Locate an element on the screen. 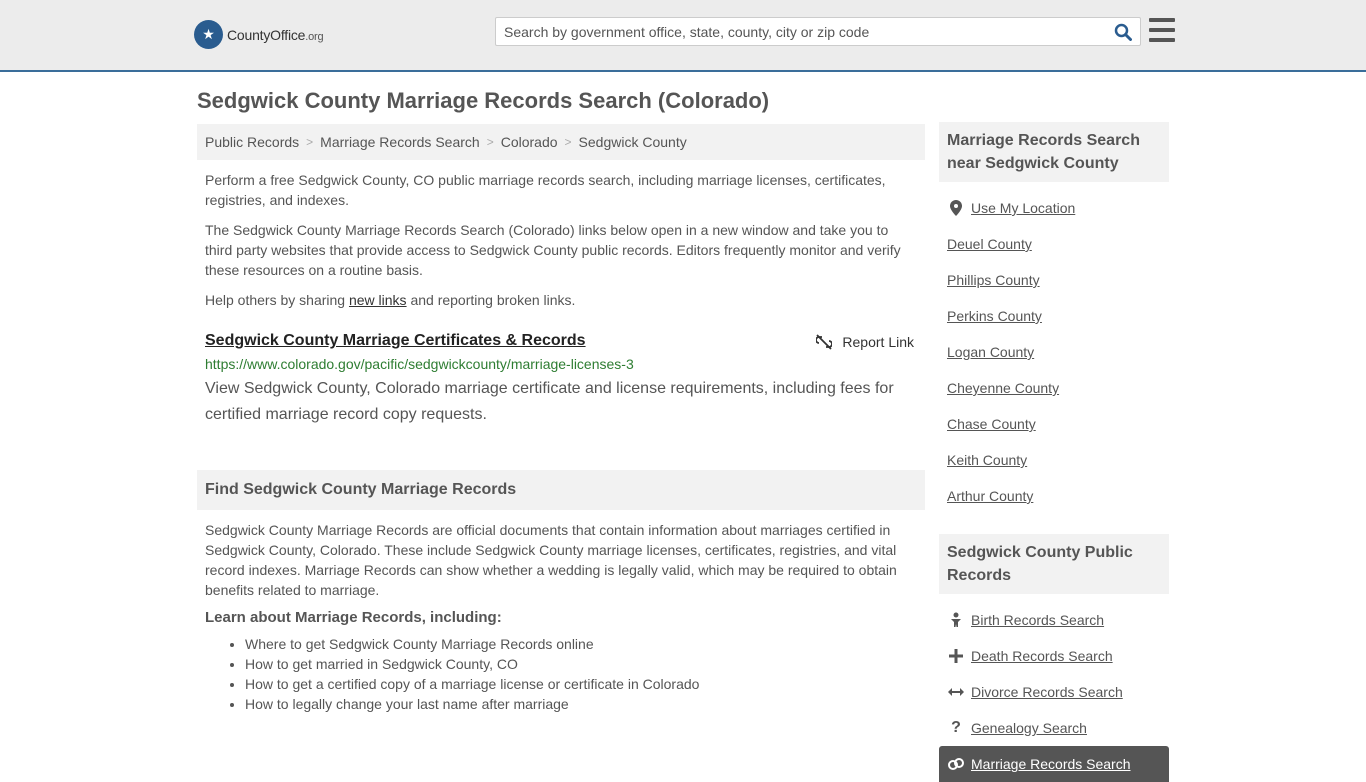 Image resolution: width=1366 pixels, height=782 pixels. broken-link-icon is located at coordinates (824, 342).